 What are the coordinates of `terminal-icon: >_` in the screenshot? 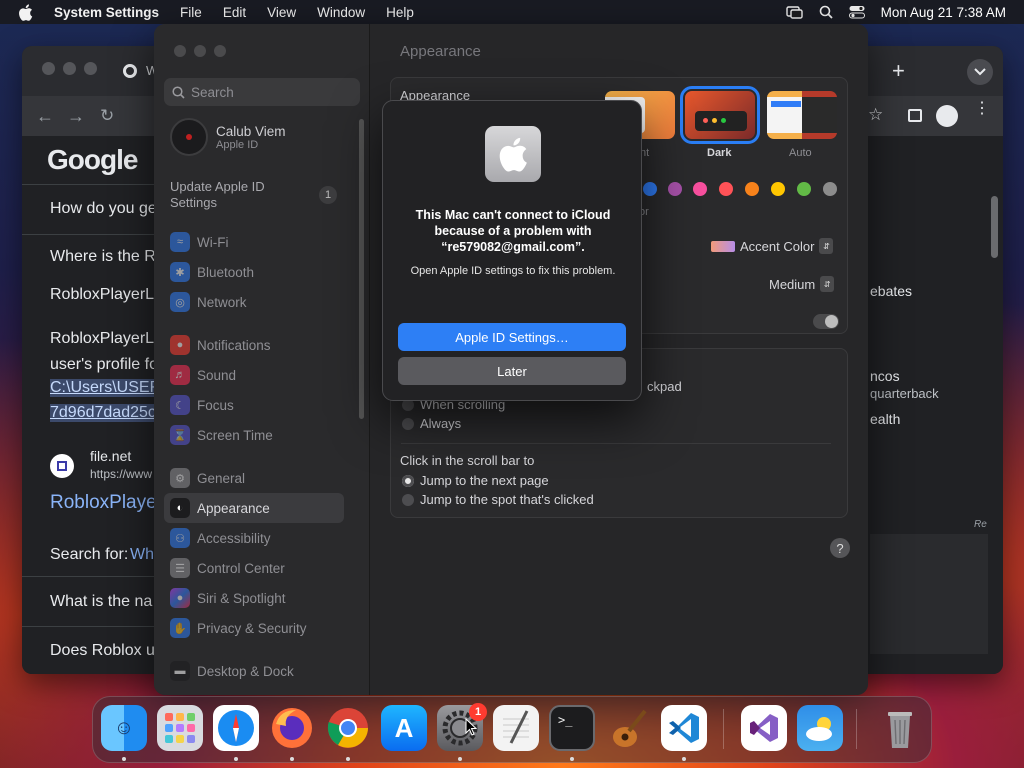 It's located at (572, 728).